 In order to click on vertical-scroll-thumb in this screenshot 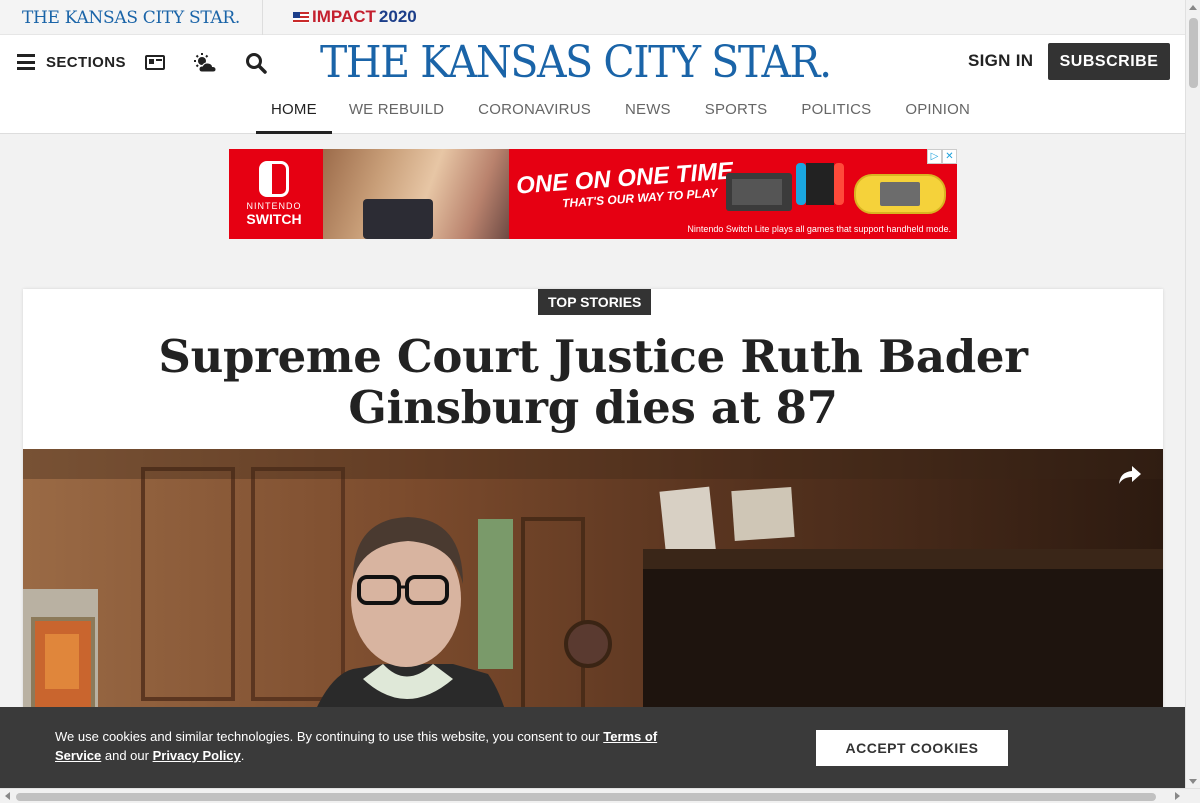, I will do `click(1193, 53)`.